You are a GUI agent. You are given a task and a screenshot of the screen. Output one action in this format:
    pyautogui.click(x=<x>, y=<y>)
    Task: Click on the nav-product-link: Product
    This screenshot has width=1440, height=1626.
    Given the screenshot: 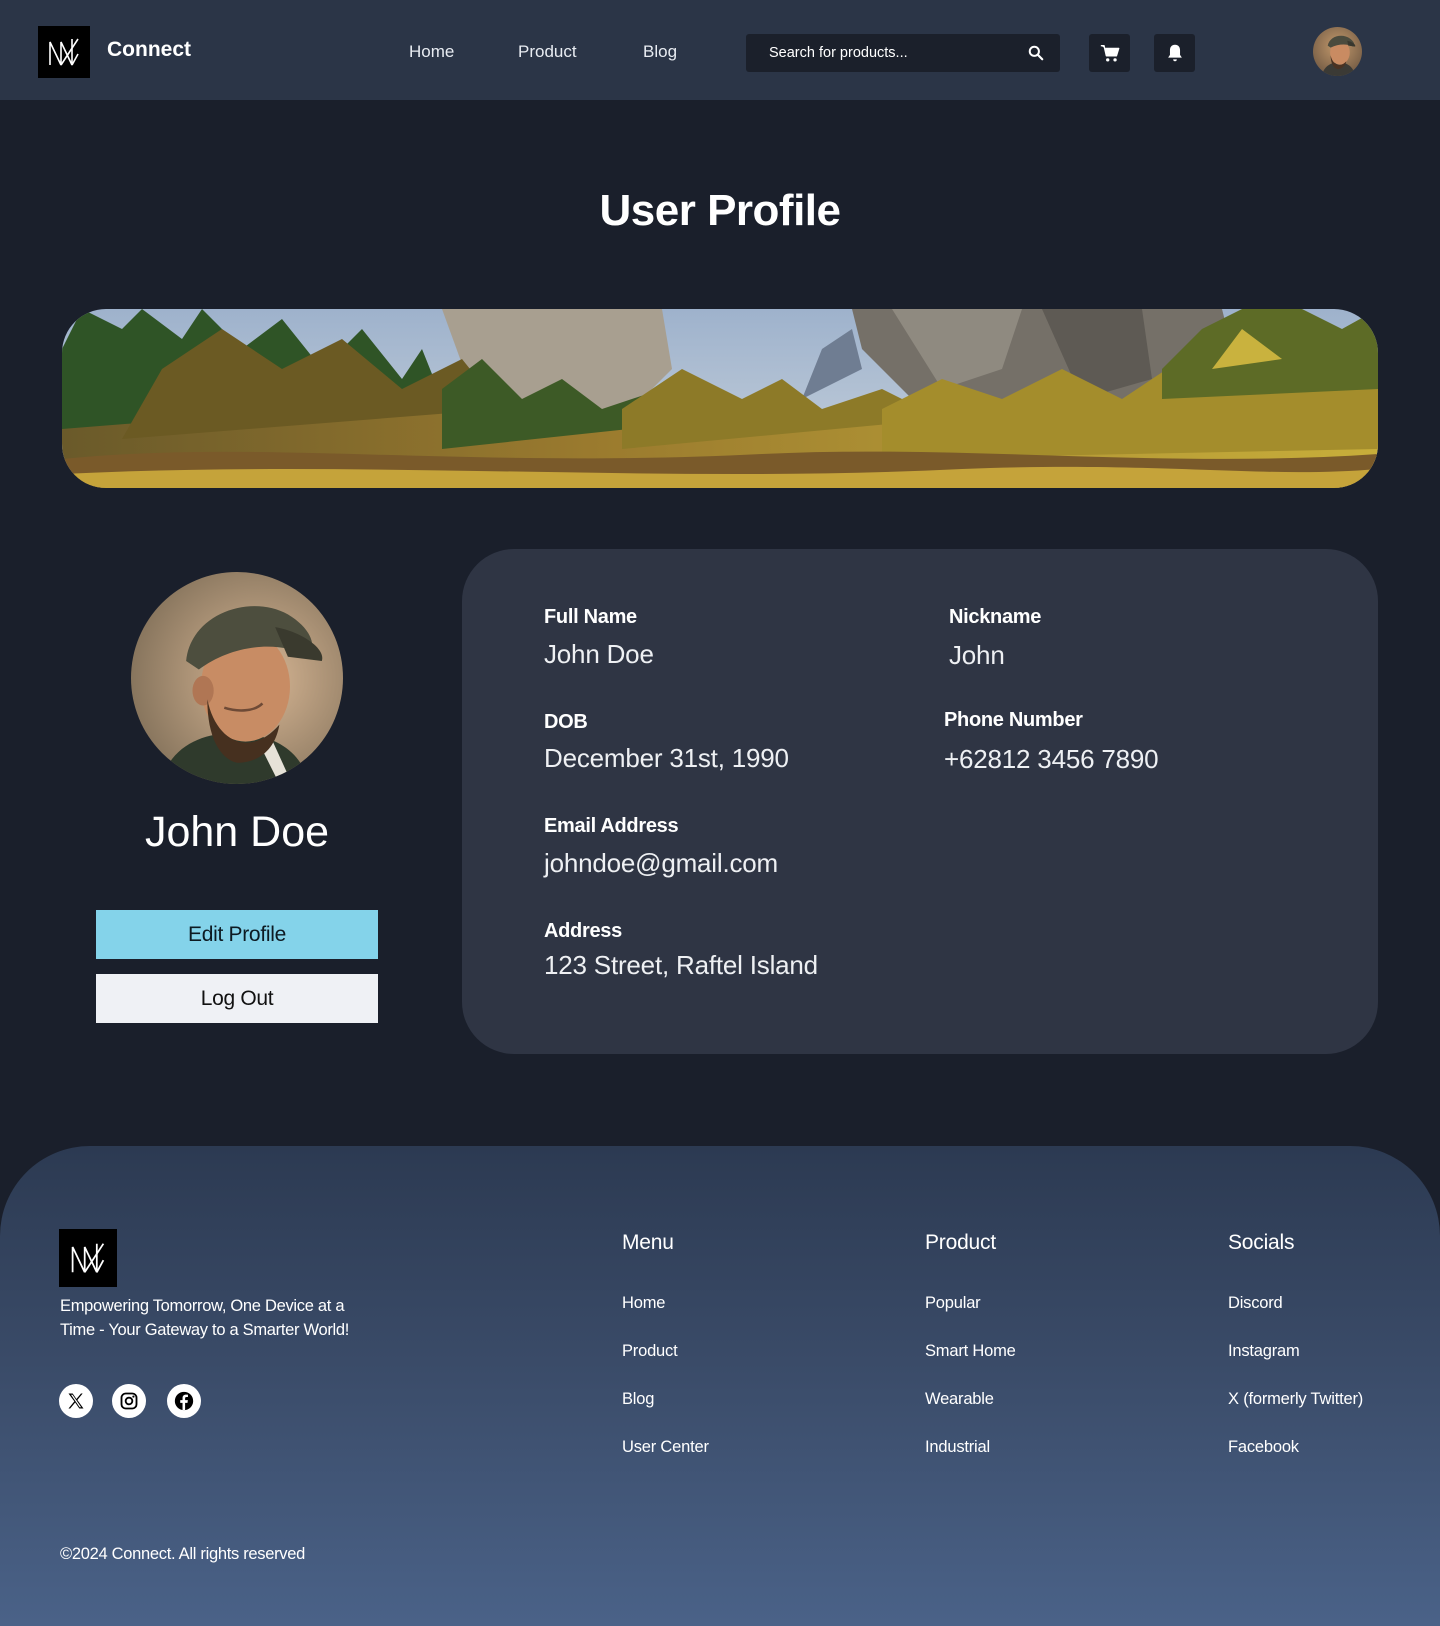 What is the action you would take?
    pyautogui.click(x=547, y=52)
    